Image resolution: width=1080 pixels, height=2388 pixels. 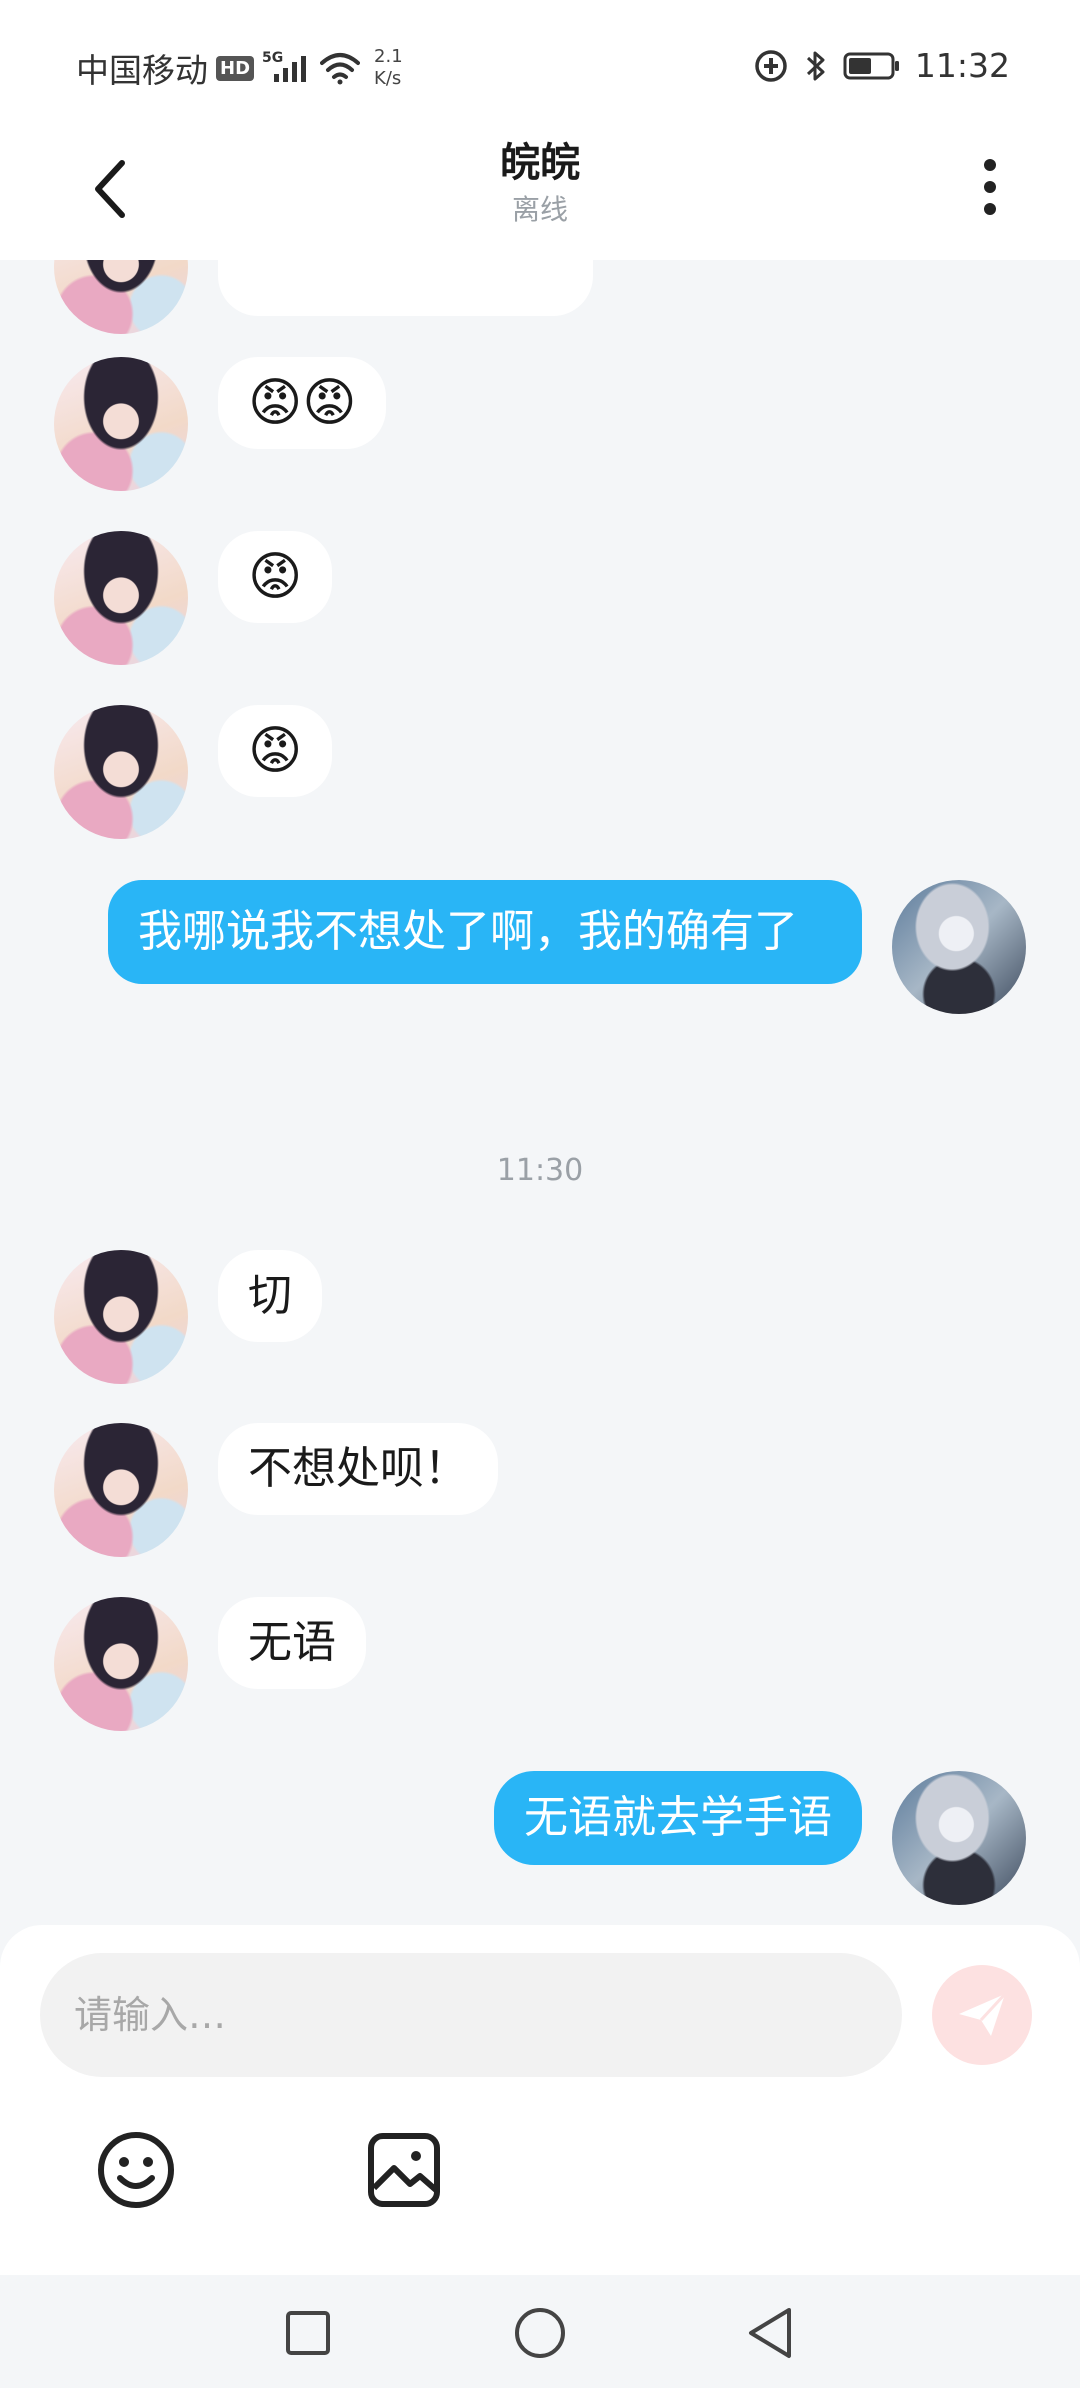 I want to click on message-row: 无语, so click(x=540, y=1664).